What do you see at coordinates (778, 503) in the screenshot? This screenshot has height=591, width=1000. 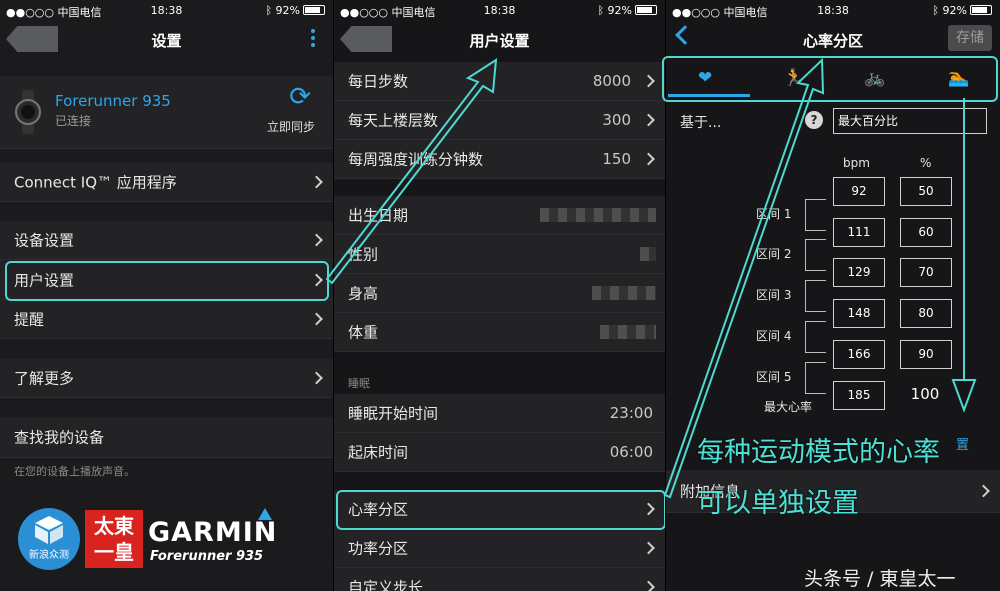 I see `annotation-line2: 可以单独设置` at bounding box center [778, 503].